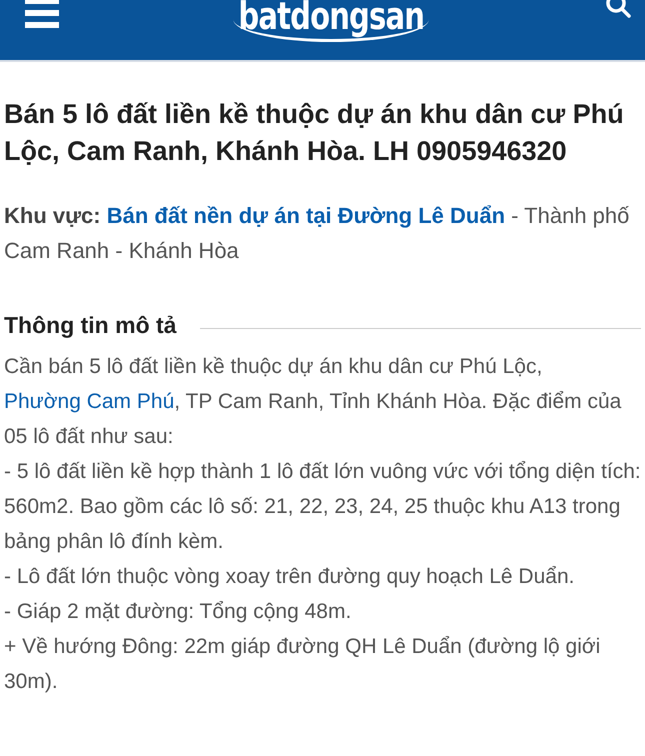 This screenshot has width=645, height=756. What do you see at coordinates (303, 664) in the screenshot?
I see `description-line: + Về hướng Đông: 22m giáp đường QH Lê Duẩn (đường lộ giới 30m).` at bounding box center [303, 664].